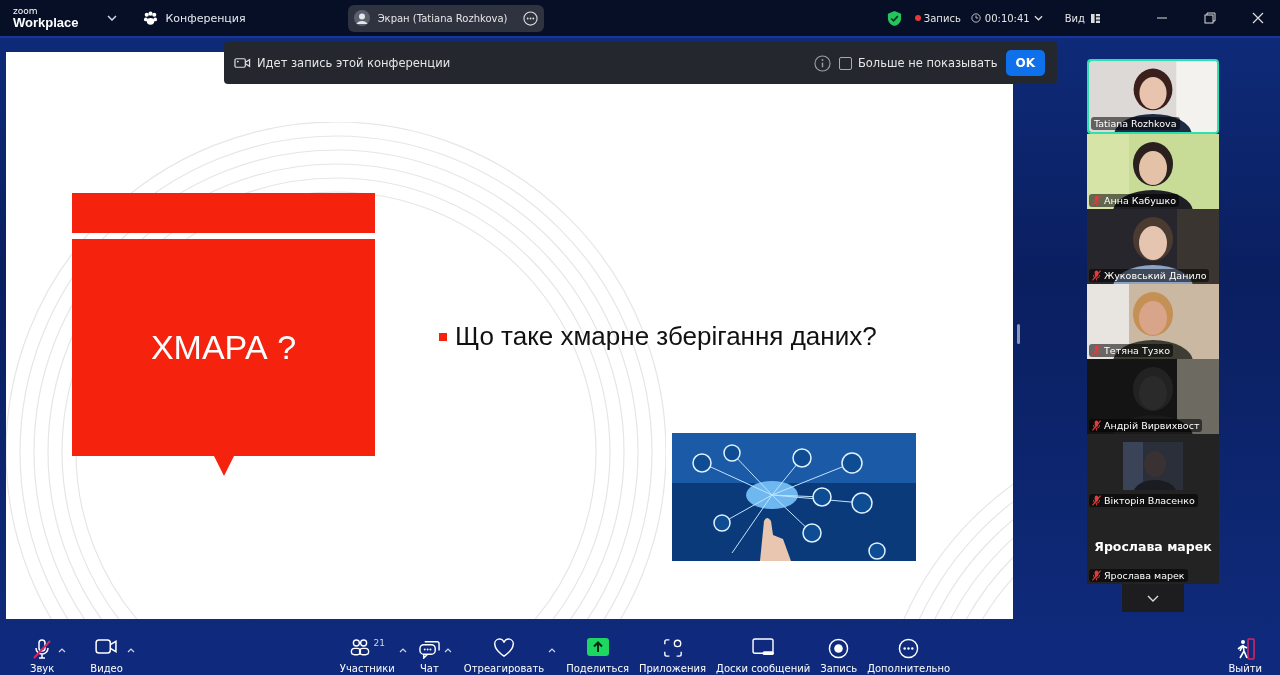 The width and height of the screenshot is (1280, 675). I want to click on more-toolbar-button: Дополнительно, so click(909, 656).